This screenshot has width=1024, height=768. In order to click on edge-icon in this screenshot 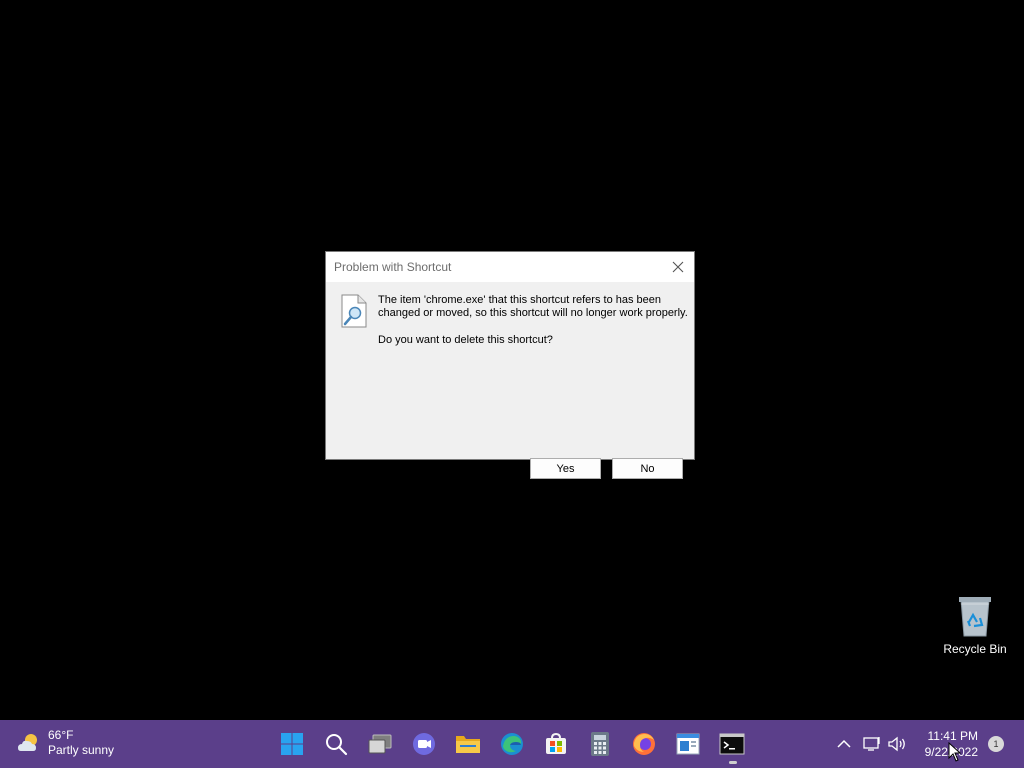, I will do `click(512, 744)`.